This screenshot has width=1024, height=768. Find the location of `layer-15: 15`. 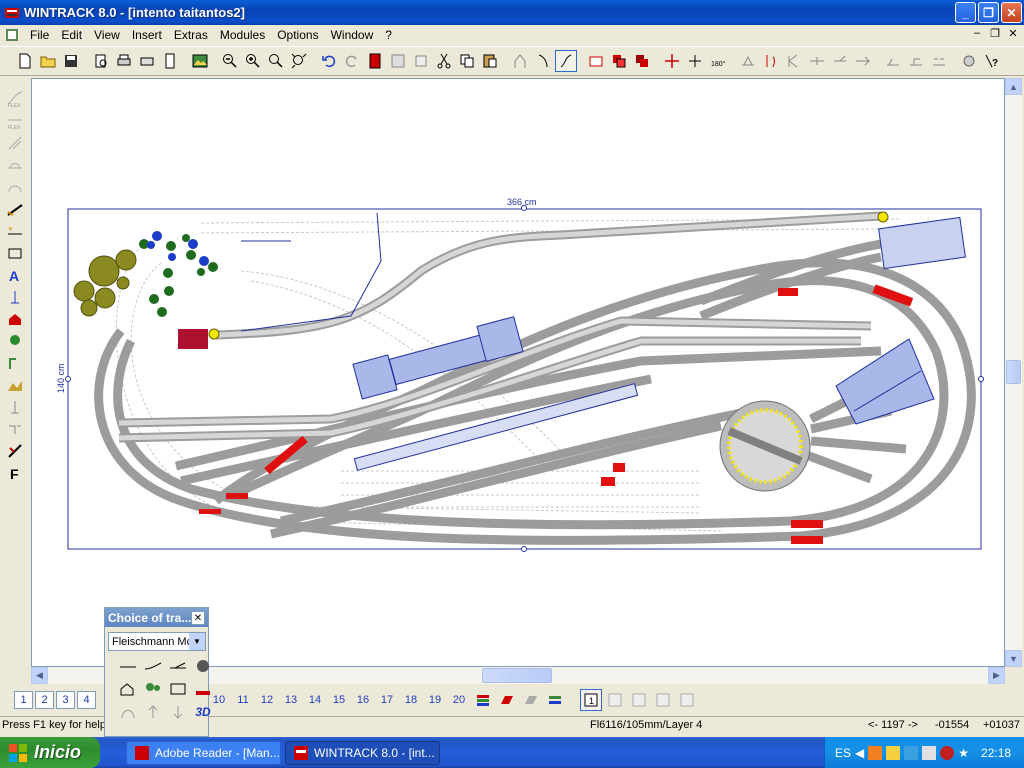

layer-15: 15 is located at coordinates (339, 700).